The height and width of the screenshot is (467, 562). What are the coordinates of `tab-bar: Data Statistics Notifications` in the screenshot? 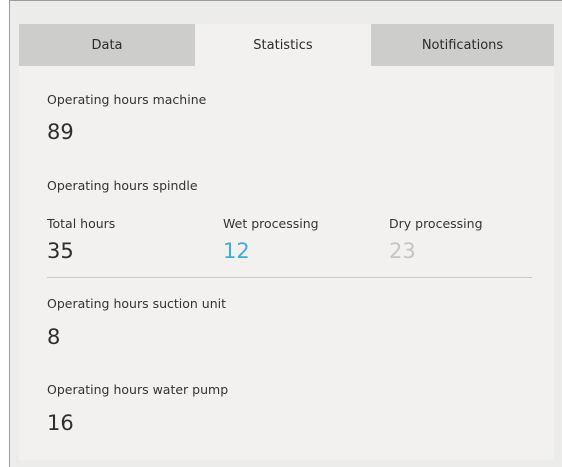 It's located at (286, 45).